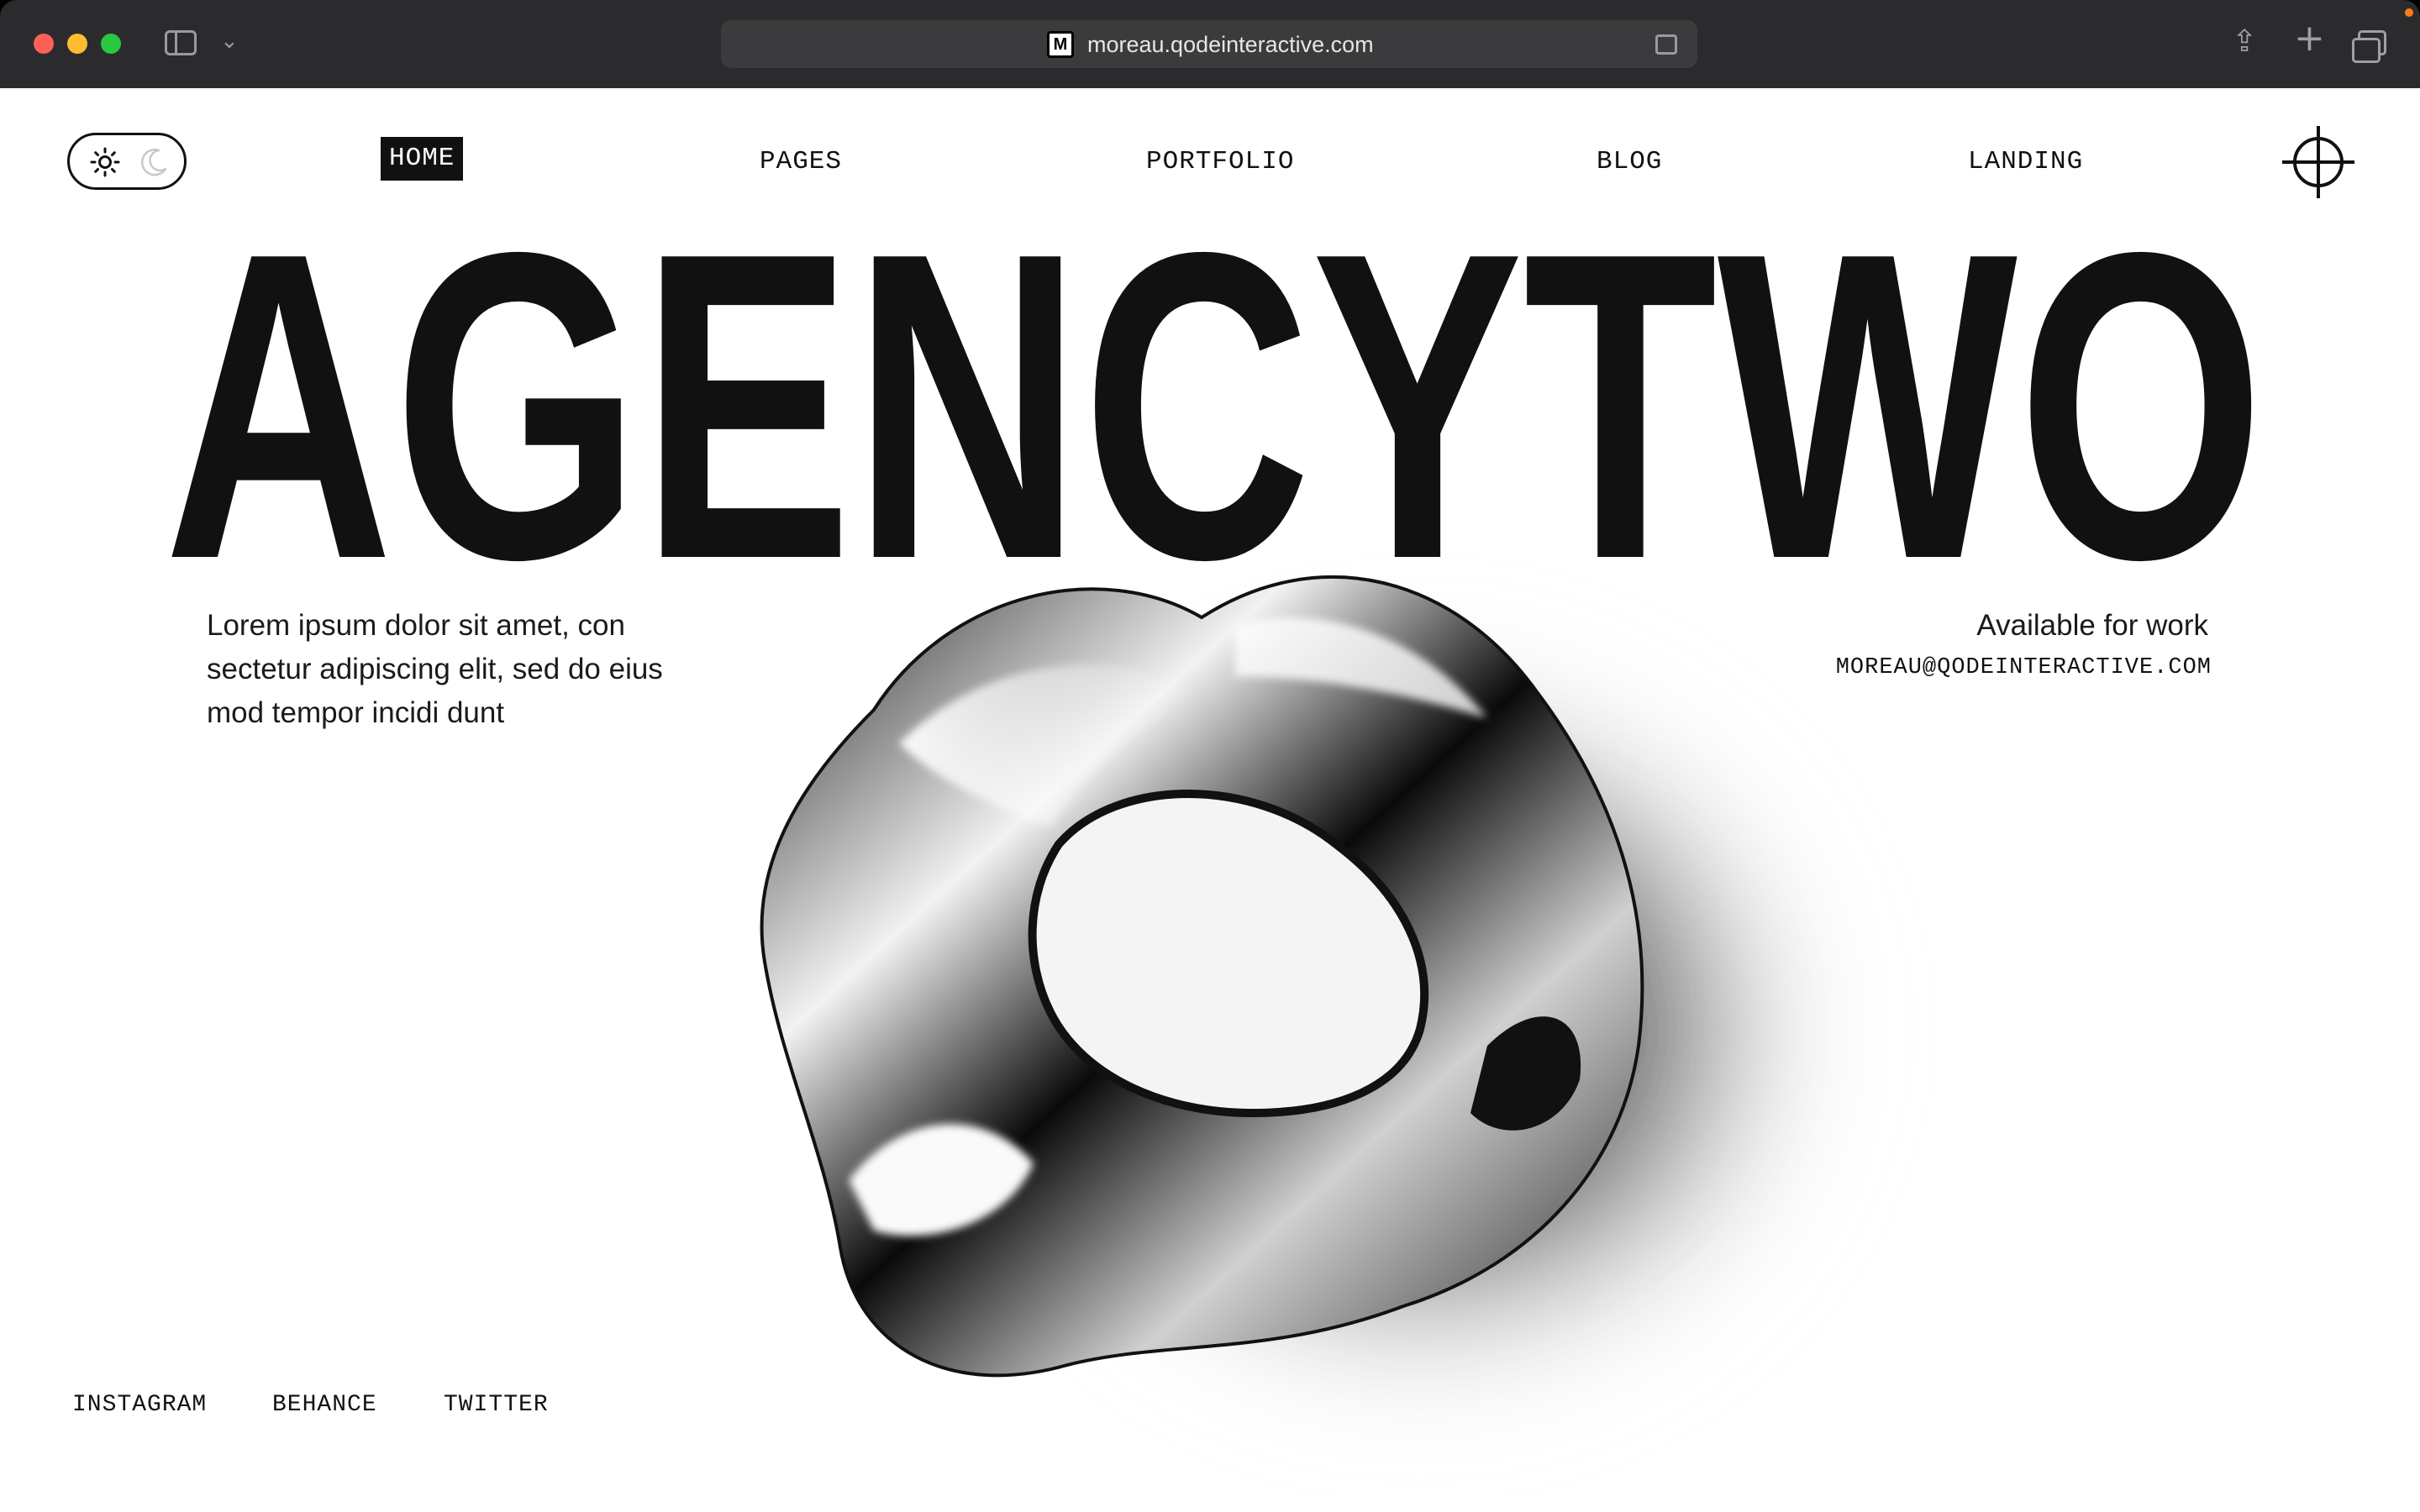 This screenshot has width=2420, height=1512. I want to click on zoom-window-button, so click(111, 44).